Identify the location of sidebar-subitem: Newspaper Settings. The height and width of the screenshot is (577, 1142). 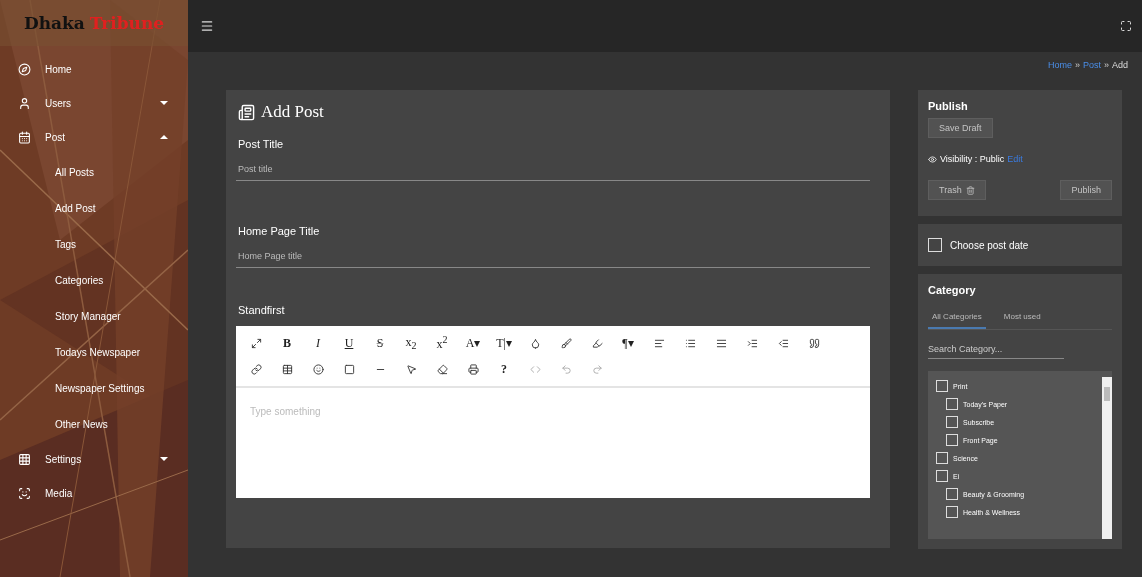
(94, 388).